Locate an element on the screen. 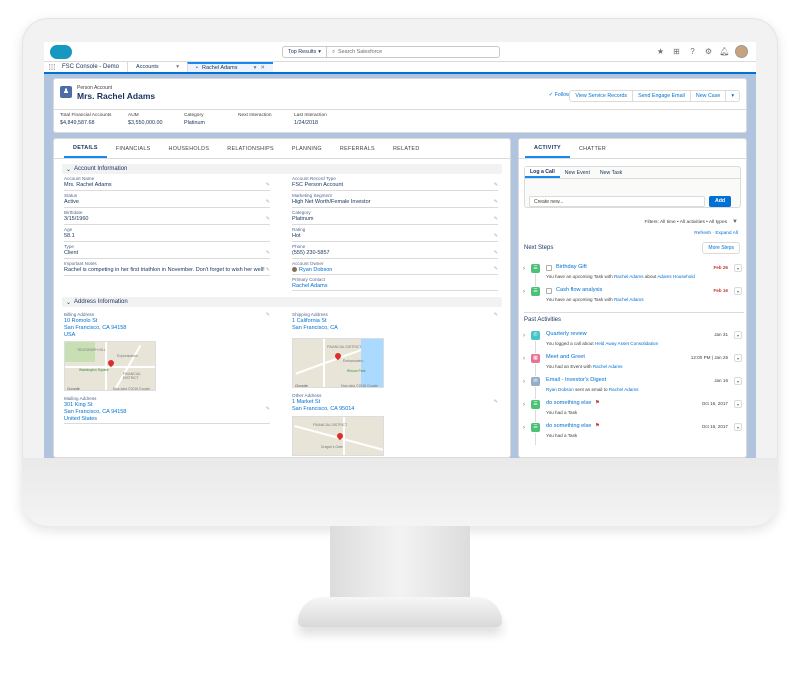  tab-chatter: CHATTER is located at coordinates (592, 148).